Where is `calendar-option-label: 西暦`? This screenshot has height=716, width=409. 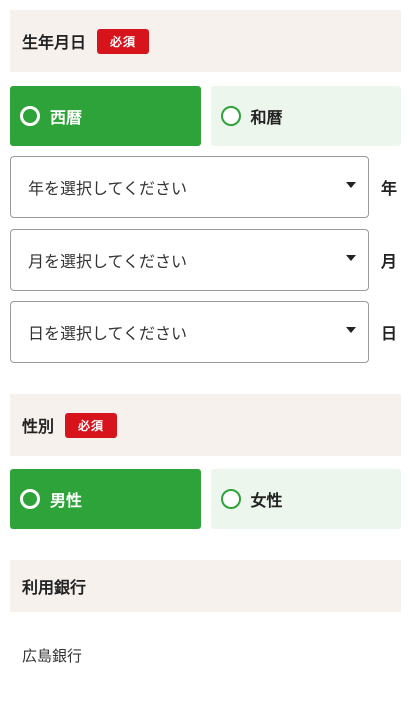 calendar-option-label: 西暦 is located at coordinates (66, 117).